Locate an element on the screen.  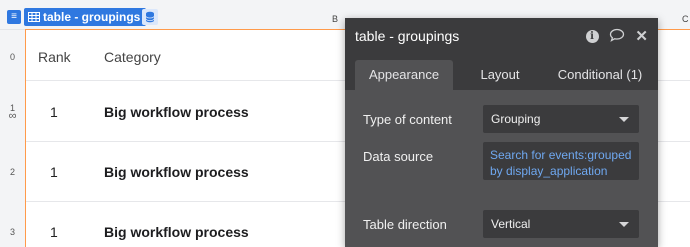
tab-appearance: Appearance is located at coordinates (404, 75).